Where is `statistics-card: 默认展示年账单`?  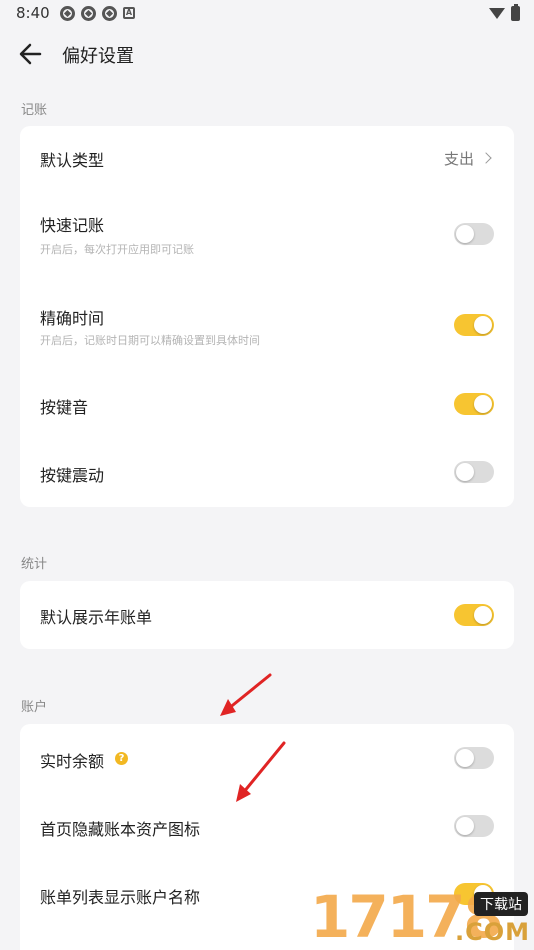
statistics-card: 默认展示年账单 is located at coordinates (267, 615).